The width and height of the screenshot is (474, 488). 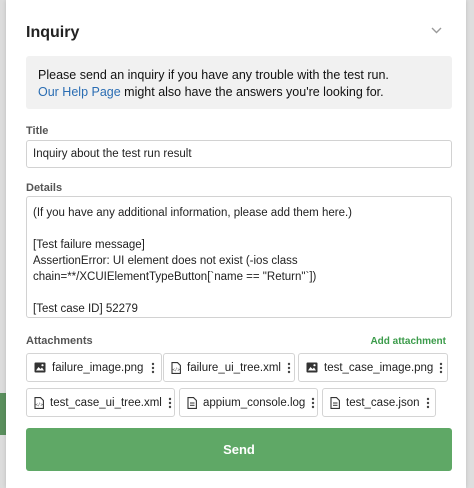 What do you see at coordinates (44, 188) in the screenshot?
I see `details-label: Details` at bounding box center [44, 188].